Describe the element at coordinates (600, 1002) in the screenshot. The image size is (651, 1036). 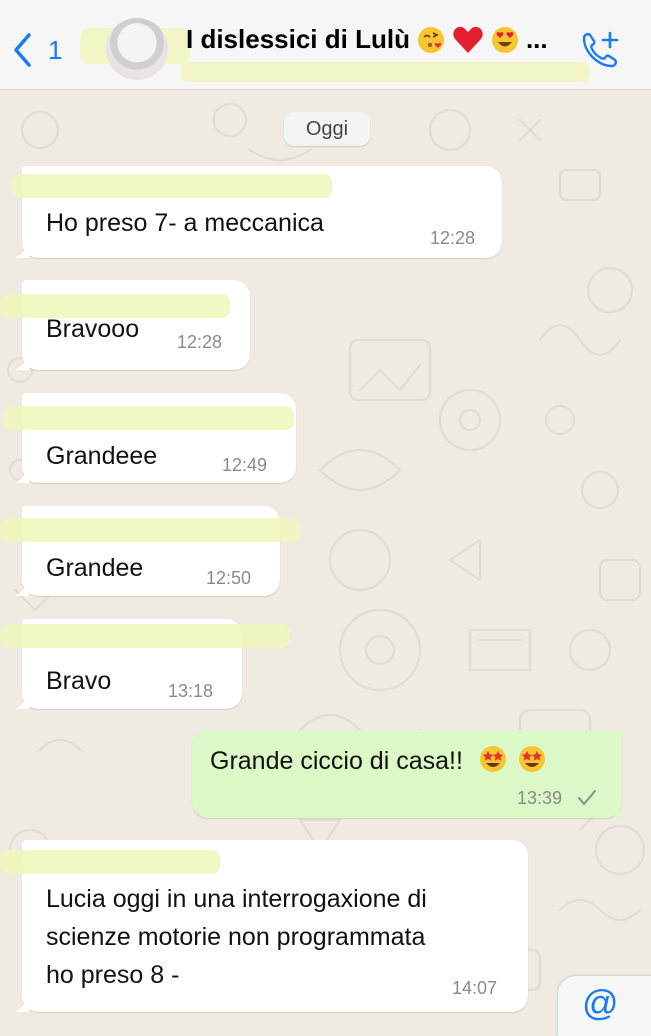
I see `at-sign-icon: @` at that location.